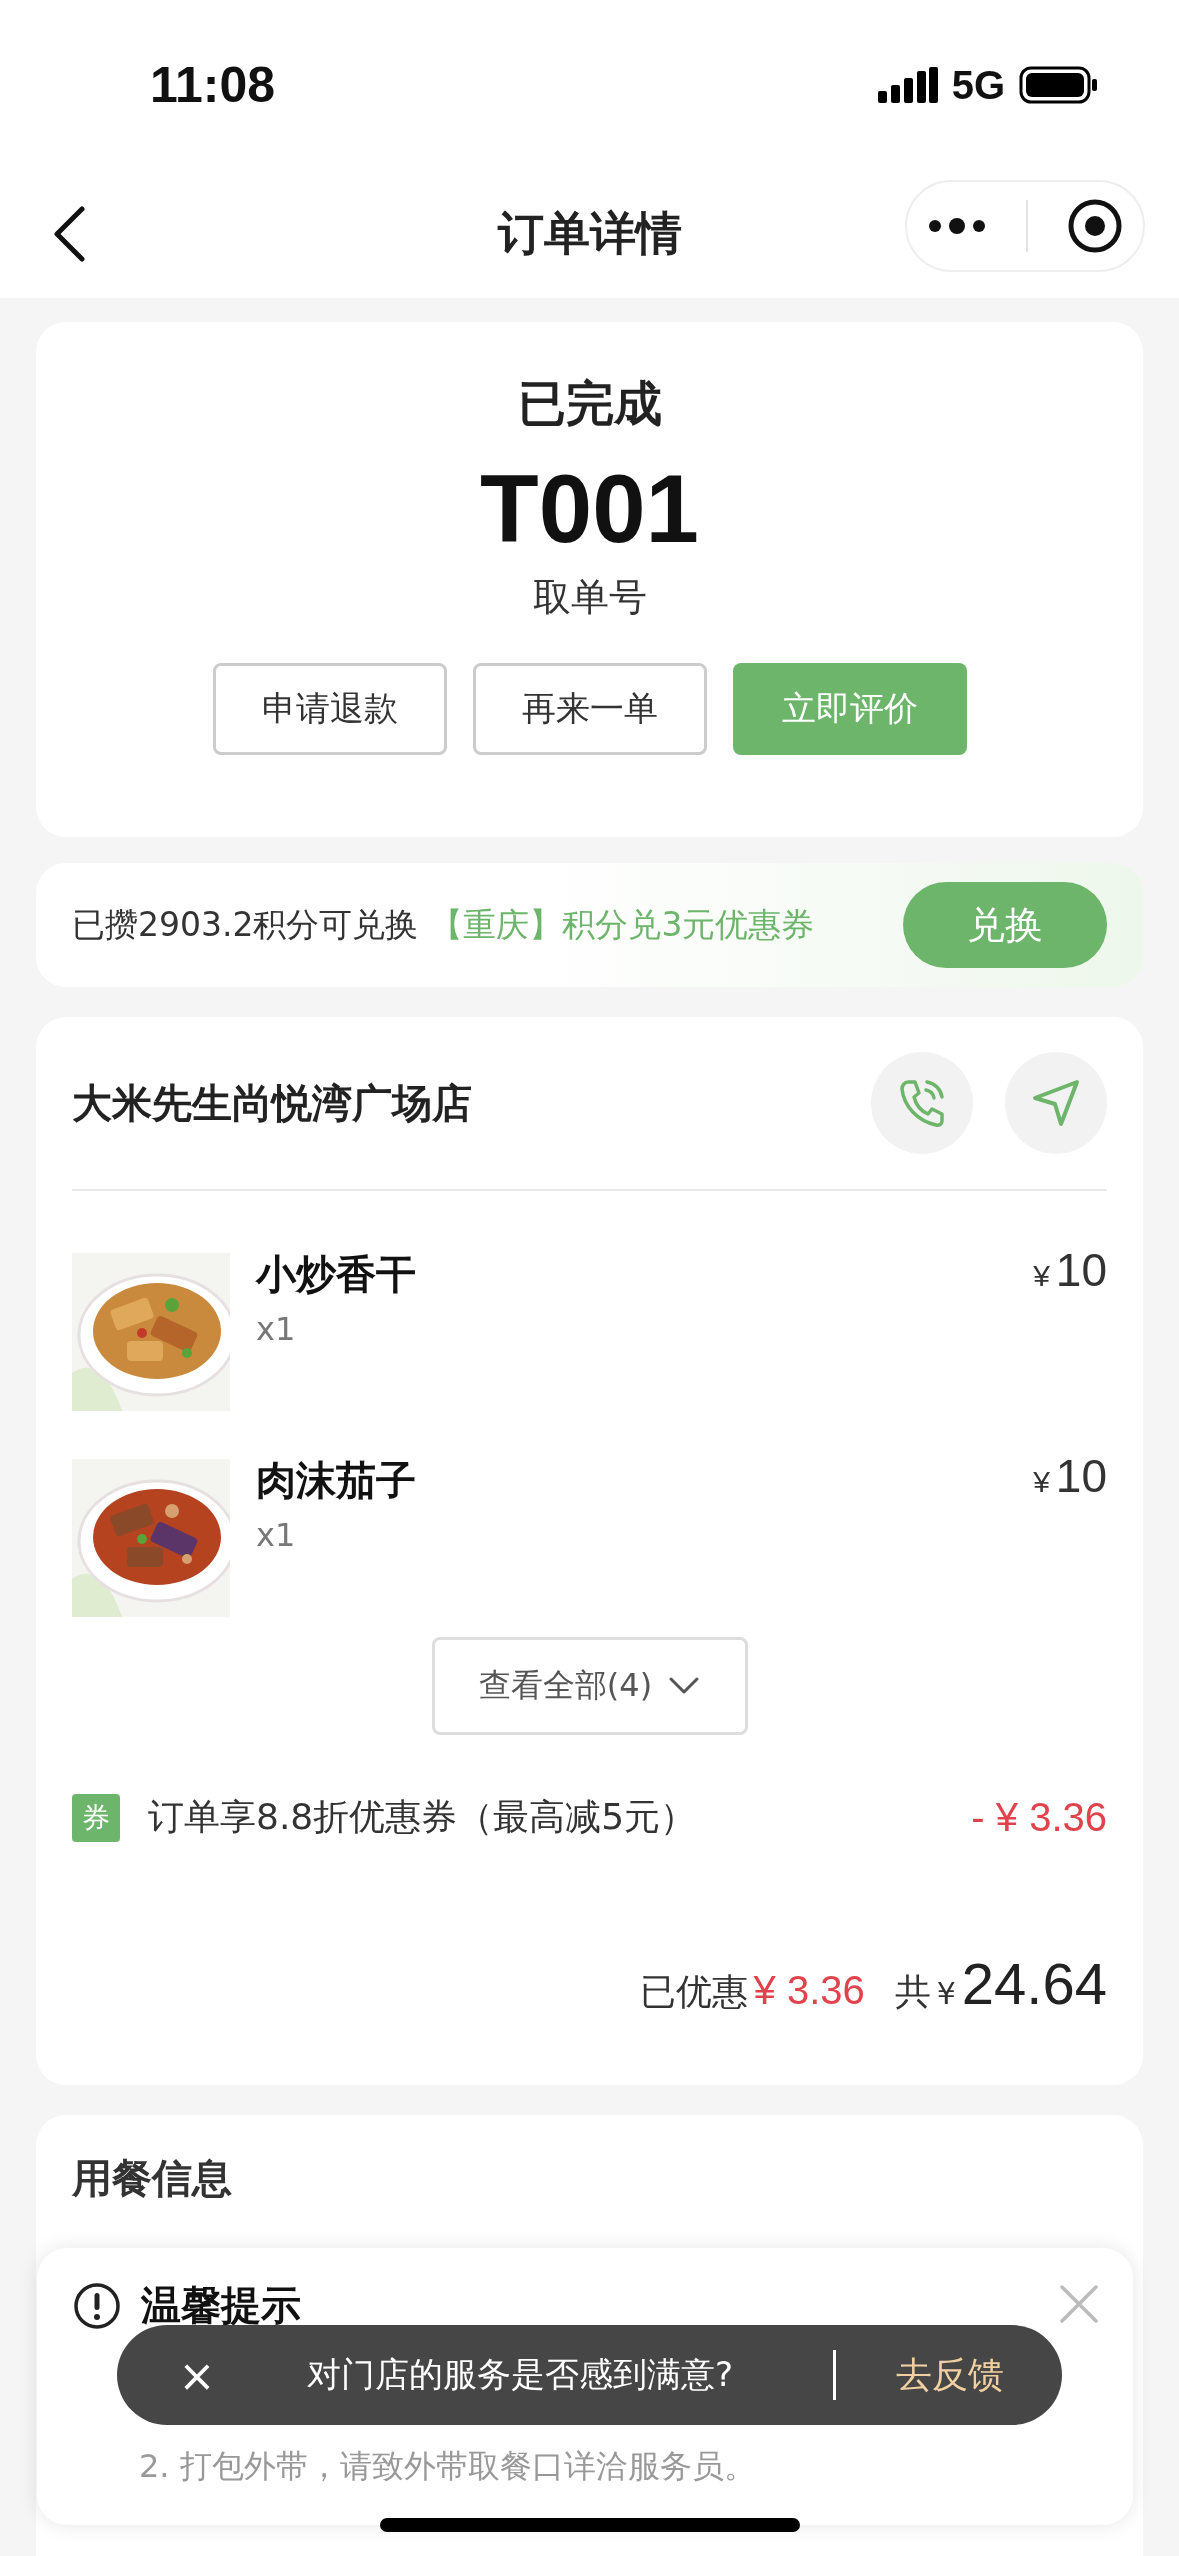  I want to click on tip-text: 2. 打包外带，请致外带取餐口详洽服务员。, so click(448, 2466).